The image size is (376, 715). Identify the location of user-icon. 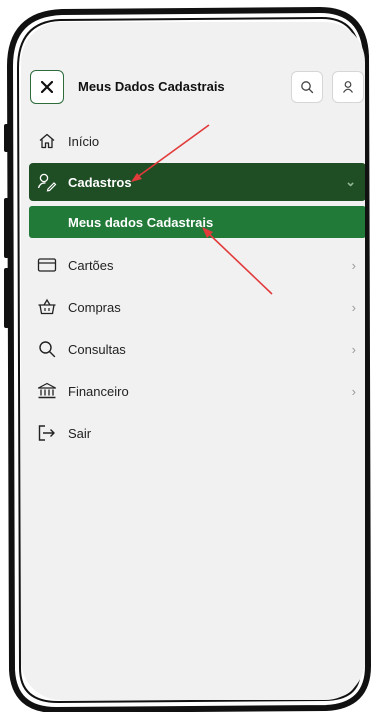
(348, 87).